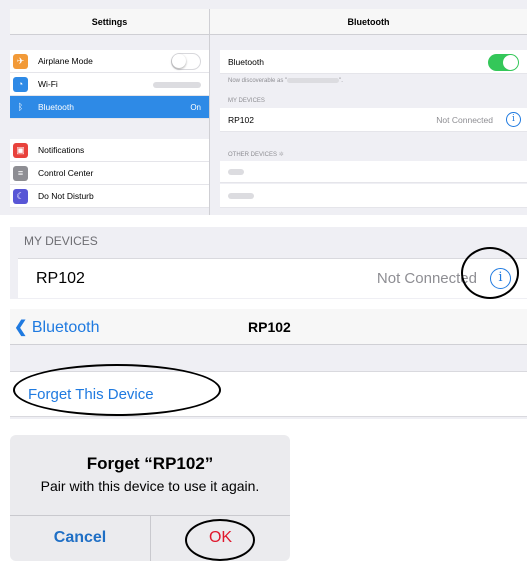  Describe the element at coordinates (61, 241) in the screenshot. I see `section-header: MY DEVICES` at that location.